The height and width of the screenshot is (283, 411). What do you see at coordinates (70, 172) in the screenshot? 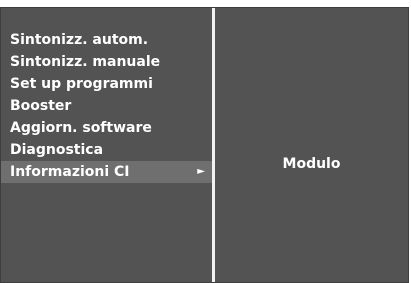
I see `menu-item-label: Informazioni CI` at bounding box center [70, 172].